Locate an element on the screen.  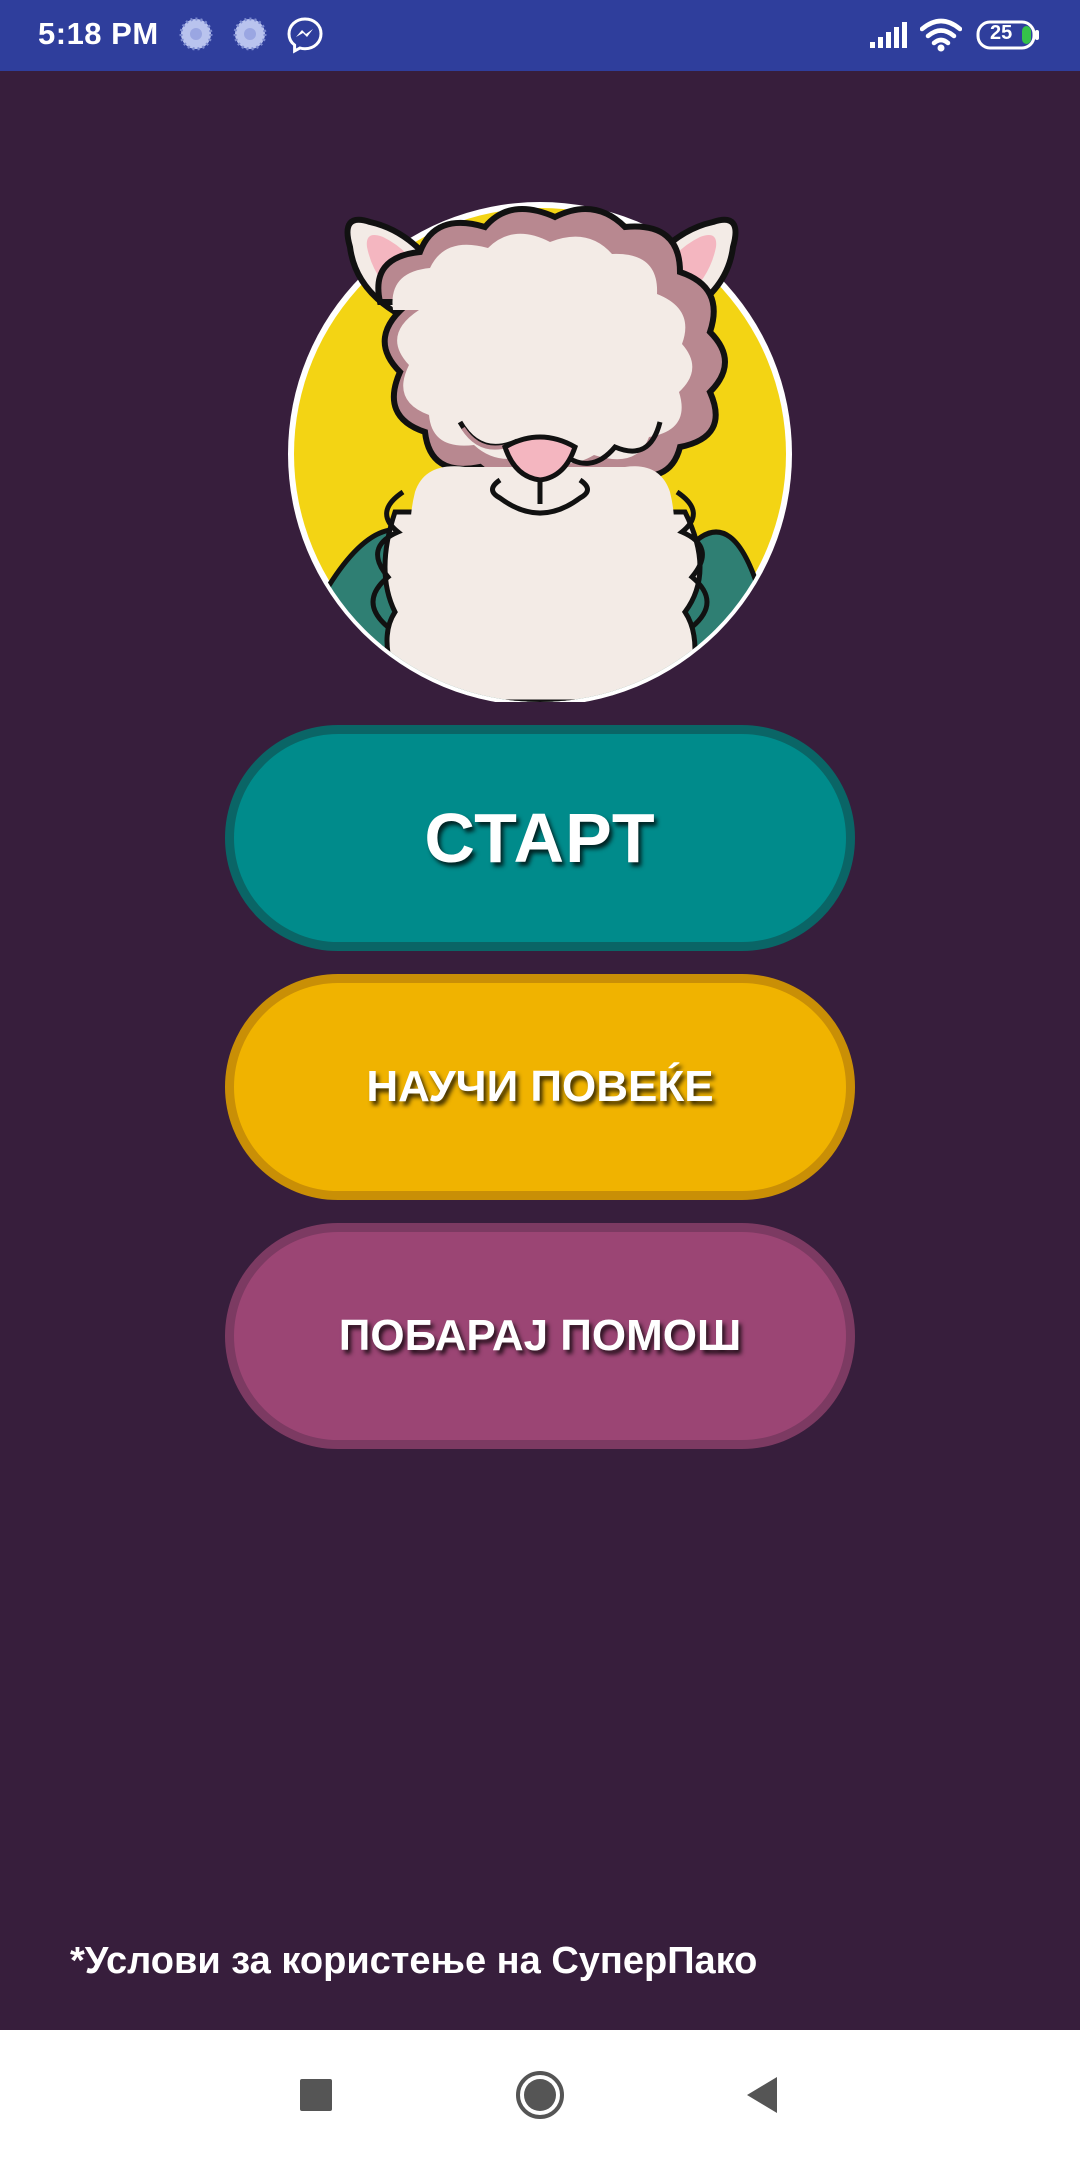
learn-more-button-label: НАУЧИ ПОВЕЌЕ is located at coordinates (540, 1086).